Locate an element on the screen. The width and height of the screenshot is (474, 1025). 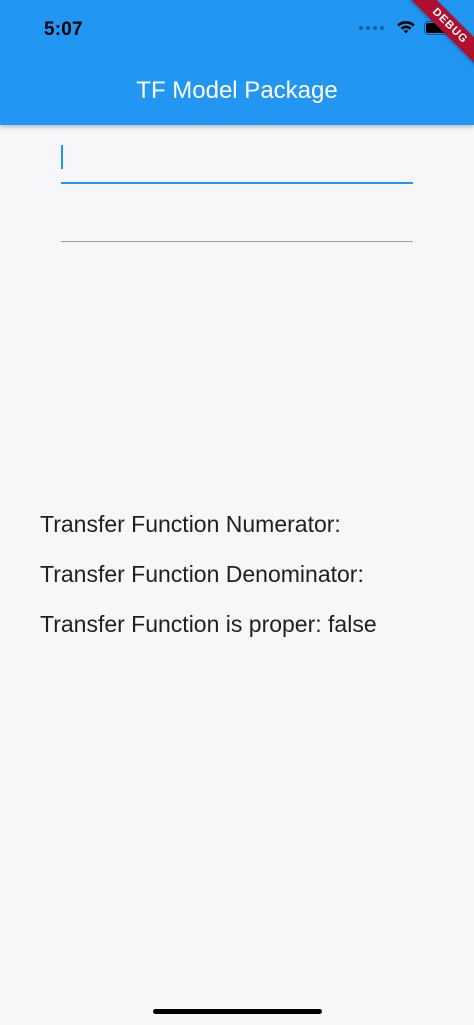
denominator-input is located at coordinates (237, 221).